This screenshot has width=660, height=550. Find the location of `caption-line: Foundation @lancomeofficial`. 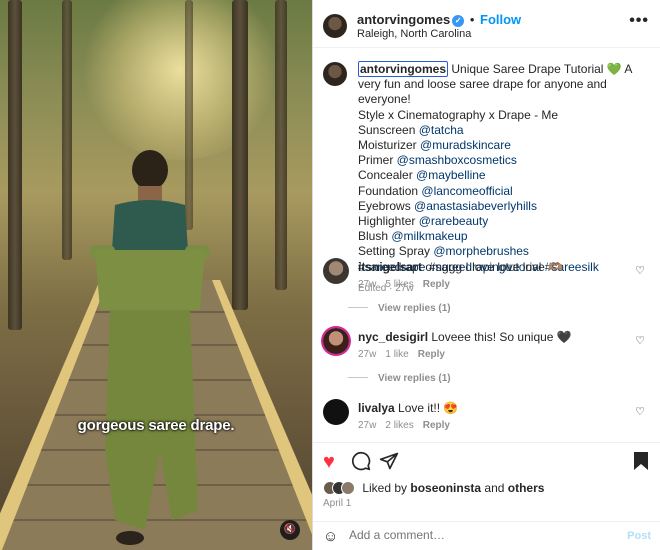

caption-line: Foundation @lancomeofficial is located at coordinates (503, 191).